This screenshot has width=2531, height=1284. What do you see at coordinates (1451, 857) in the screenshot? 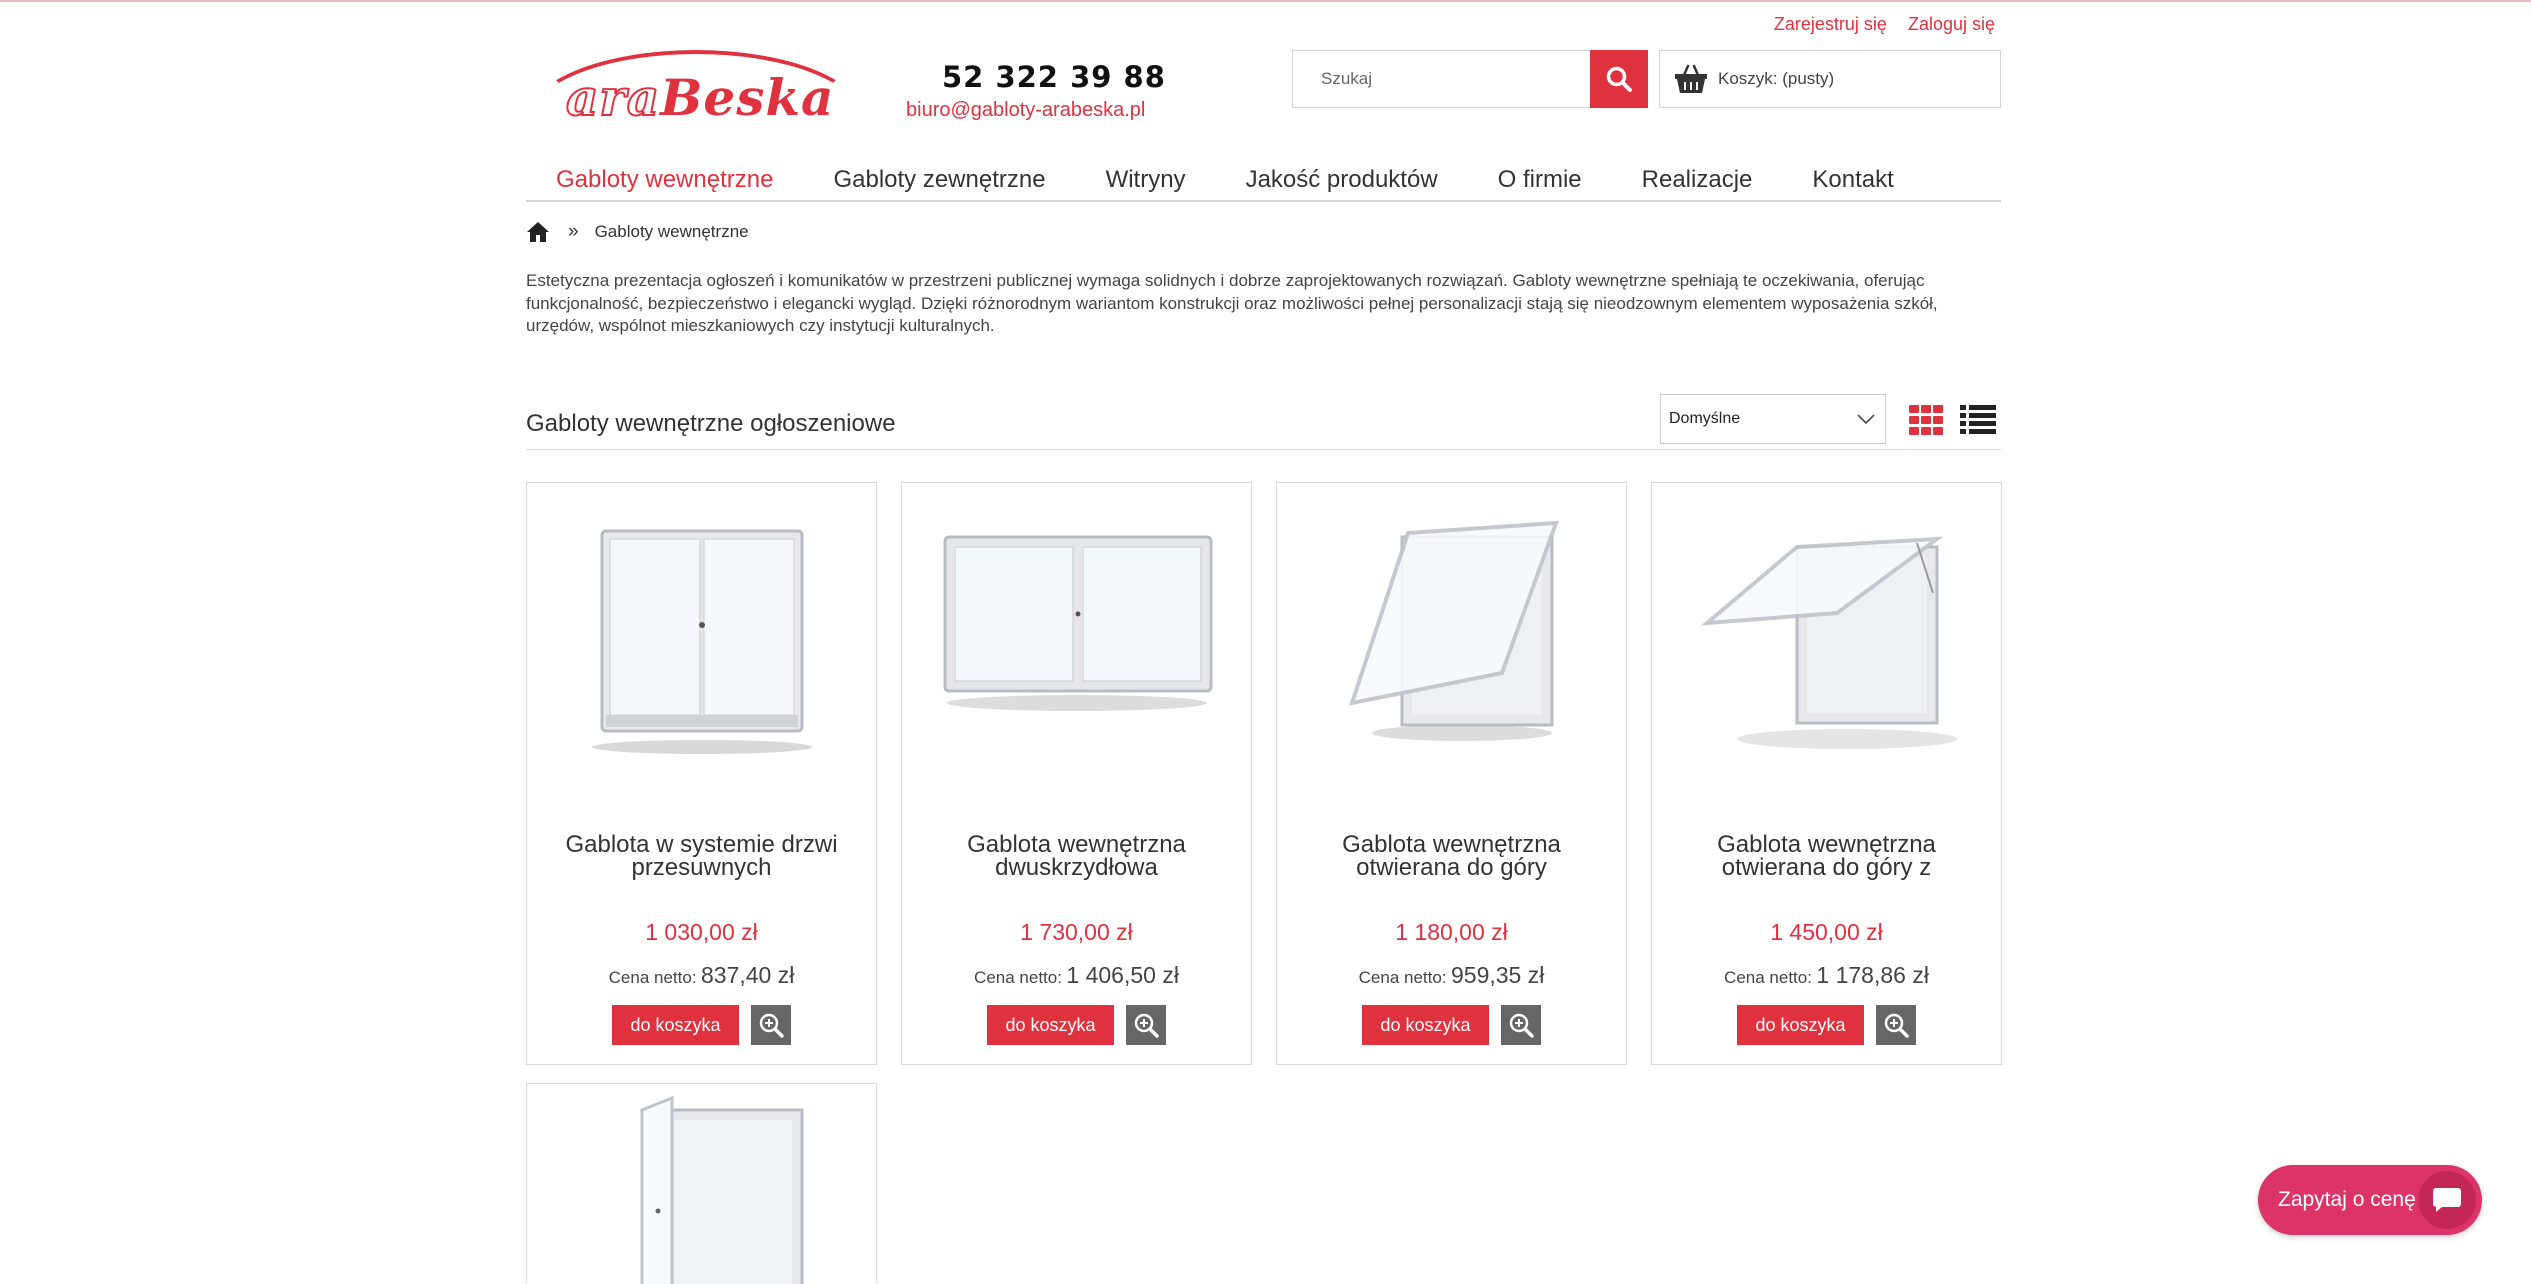
I see `product-name: Gablota wewnętrzna otwierana do góry` at bounding box center [1451, 857].